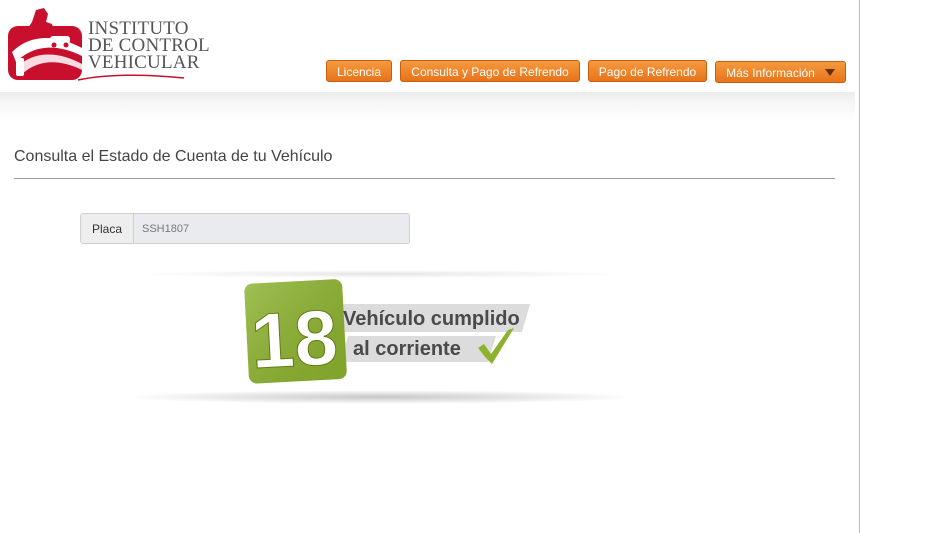 The width and height of the screenshot is (927, 533). What do you see at coordinates (829, 73) in the screenshot?
I see `caret-down-icon` at bounding box center [829, 73].